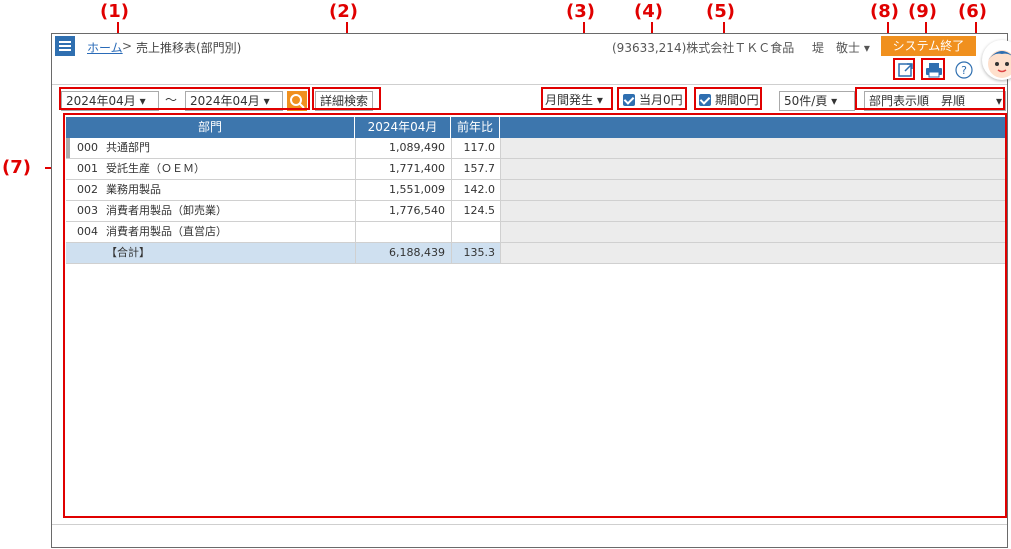  I want to click on callout-2: (2), so click(343, 11).